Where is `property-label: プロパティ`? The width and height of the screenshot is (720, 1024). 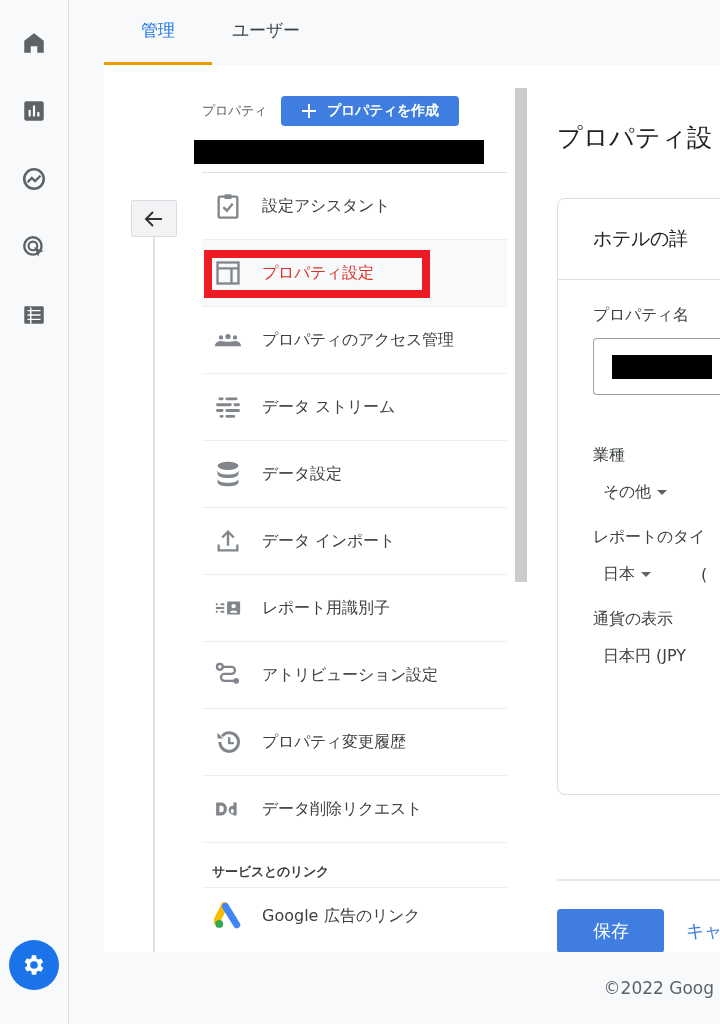 property-label: プロパティ is located at coordinates (234, 111).